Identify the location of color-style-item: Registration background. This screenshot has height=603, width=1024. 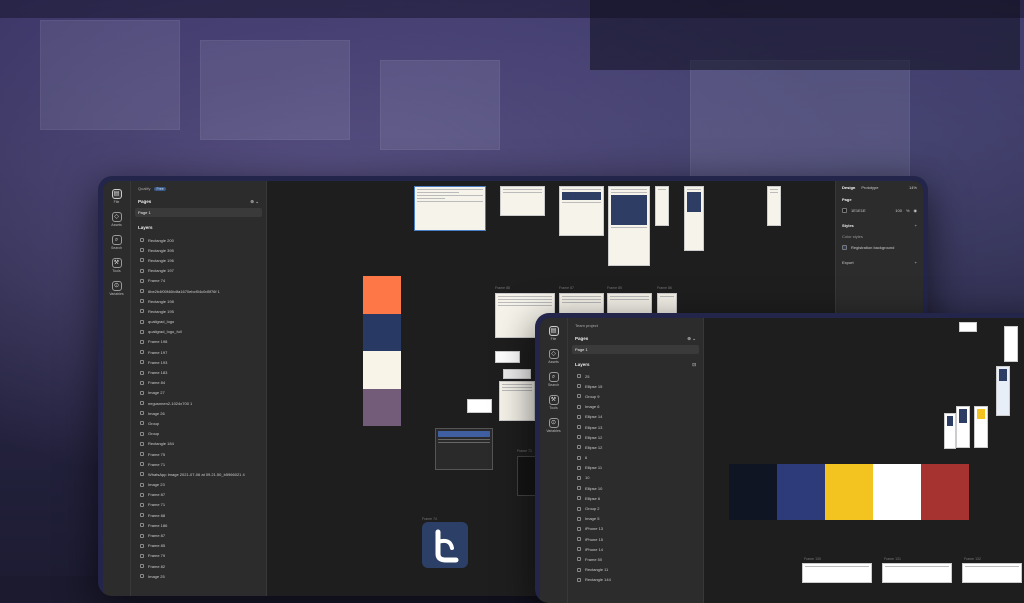
(872, 247).